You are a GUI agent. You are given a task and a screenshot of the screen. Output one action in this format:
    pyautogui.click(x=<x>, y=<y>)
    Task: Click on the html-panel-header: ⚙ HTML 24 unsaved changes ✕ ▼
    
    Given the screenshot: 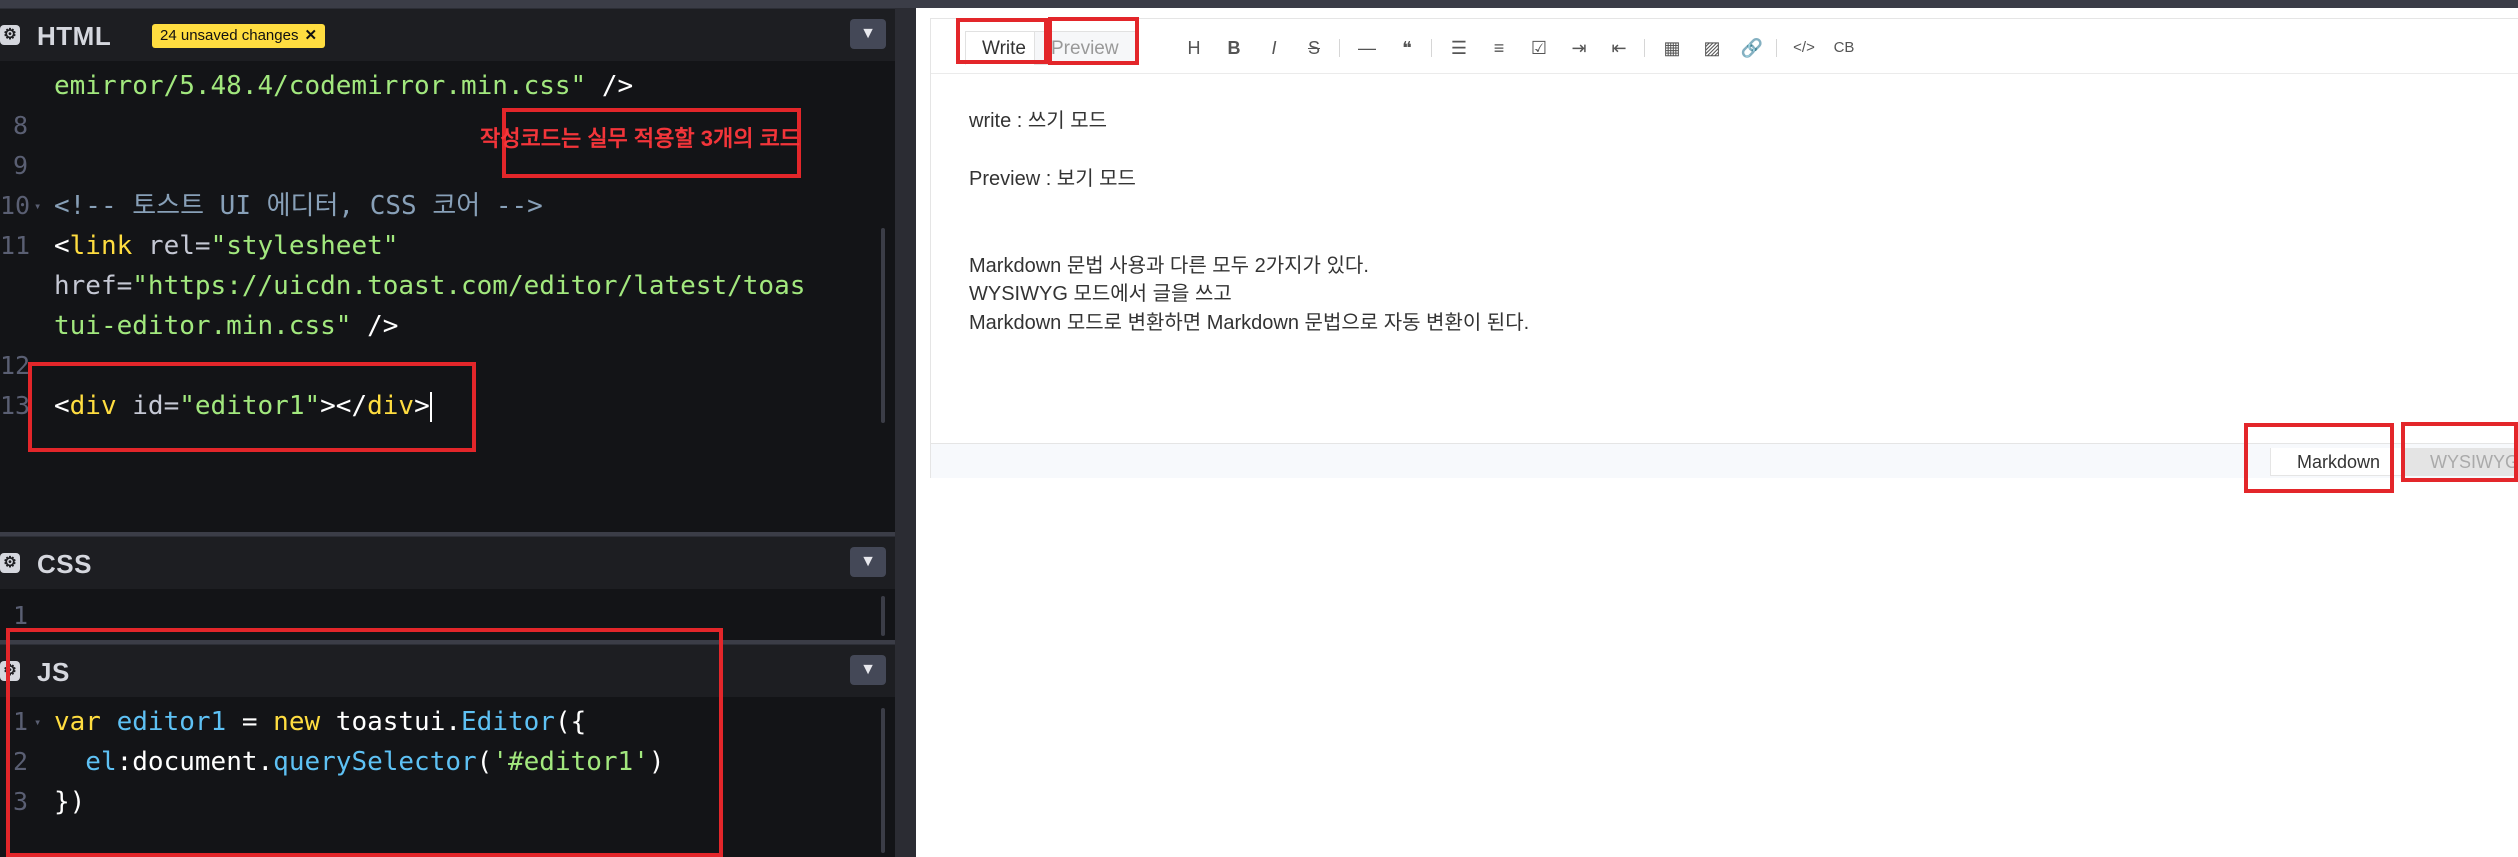 What is the action you would take?
    pyautogui.click(x=447, y=34)
    